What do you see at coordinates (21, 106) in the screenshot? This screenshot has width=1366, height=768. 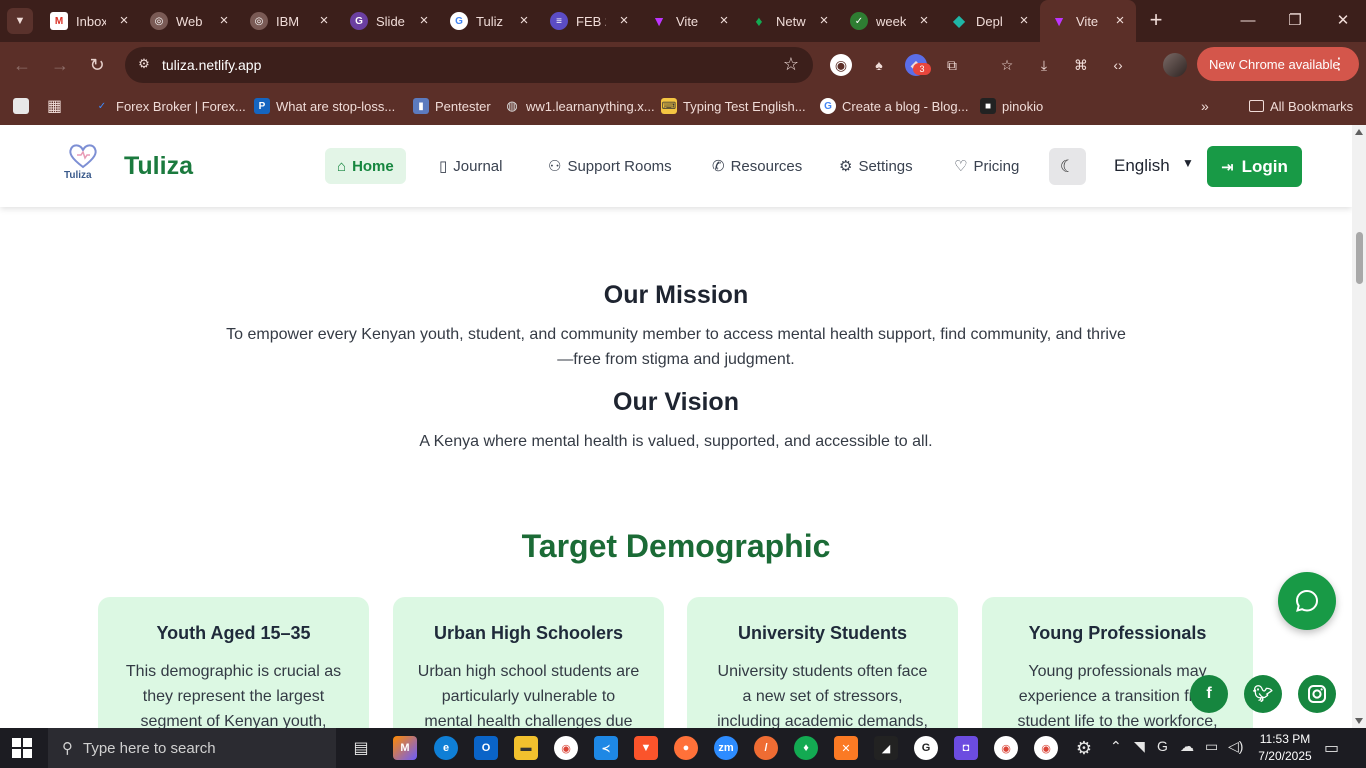 I see `sidebar-toggle-icon` at bounding box center [21, 106].